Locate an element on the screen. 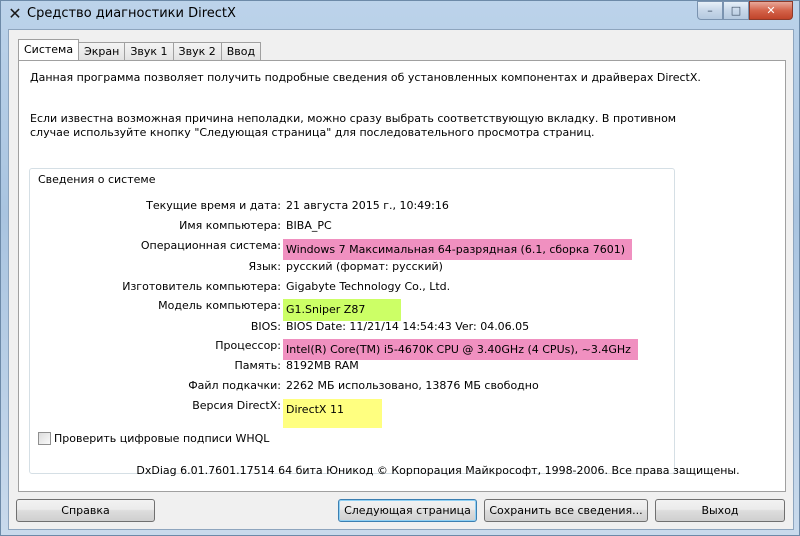 This screenshot has height=536, width=800. tab-system: Система is located at coordinates (49, 49).